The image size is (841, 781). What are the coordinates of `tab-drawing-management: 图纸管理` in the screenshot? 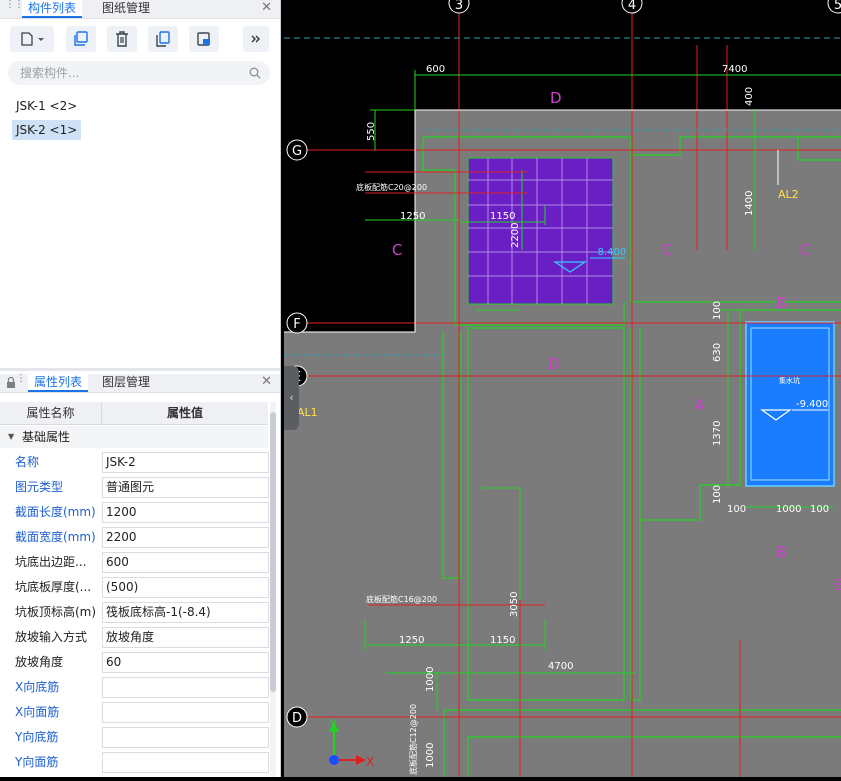 It's located at (126, 9).